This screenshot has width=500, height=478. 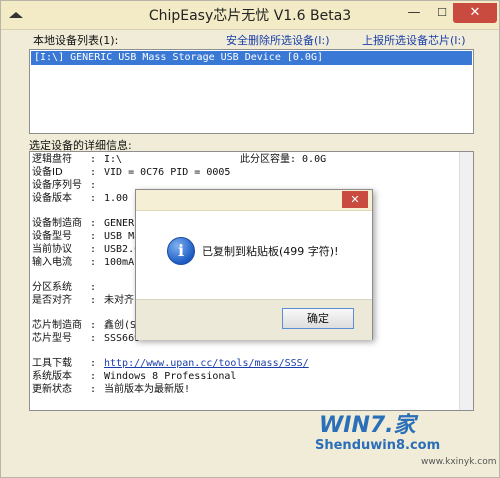 What do you see at coordinates (111, 389) in the screenshot?
I see `detail-row: 更新状态: 当前版本为最新版!` at bounding box center [111, 389].